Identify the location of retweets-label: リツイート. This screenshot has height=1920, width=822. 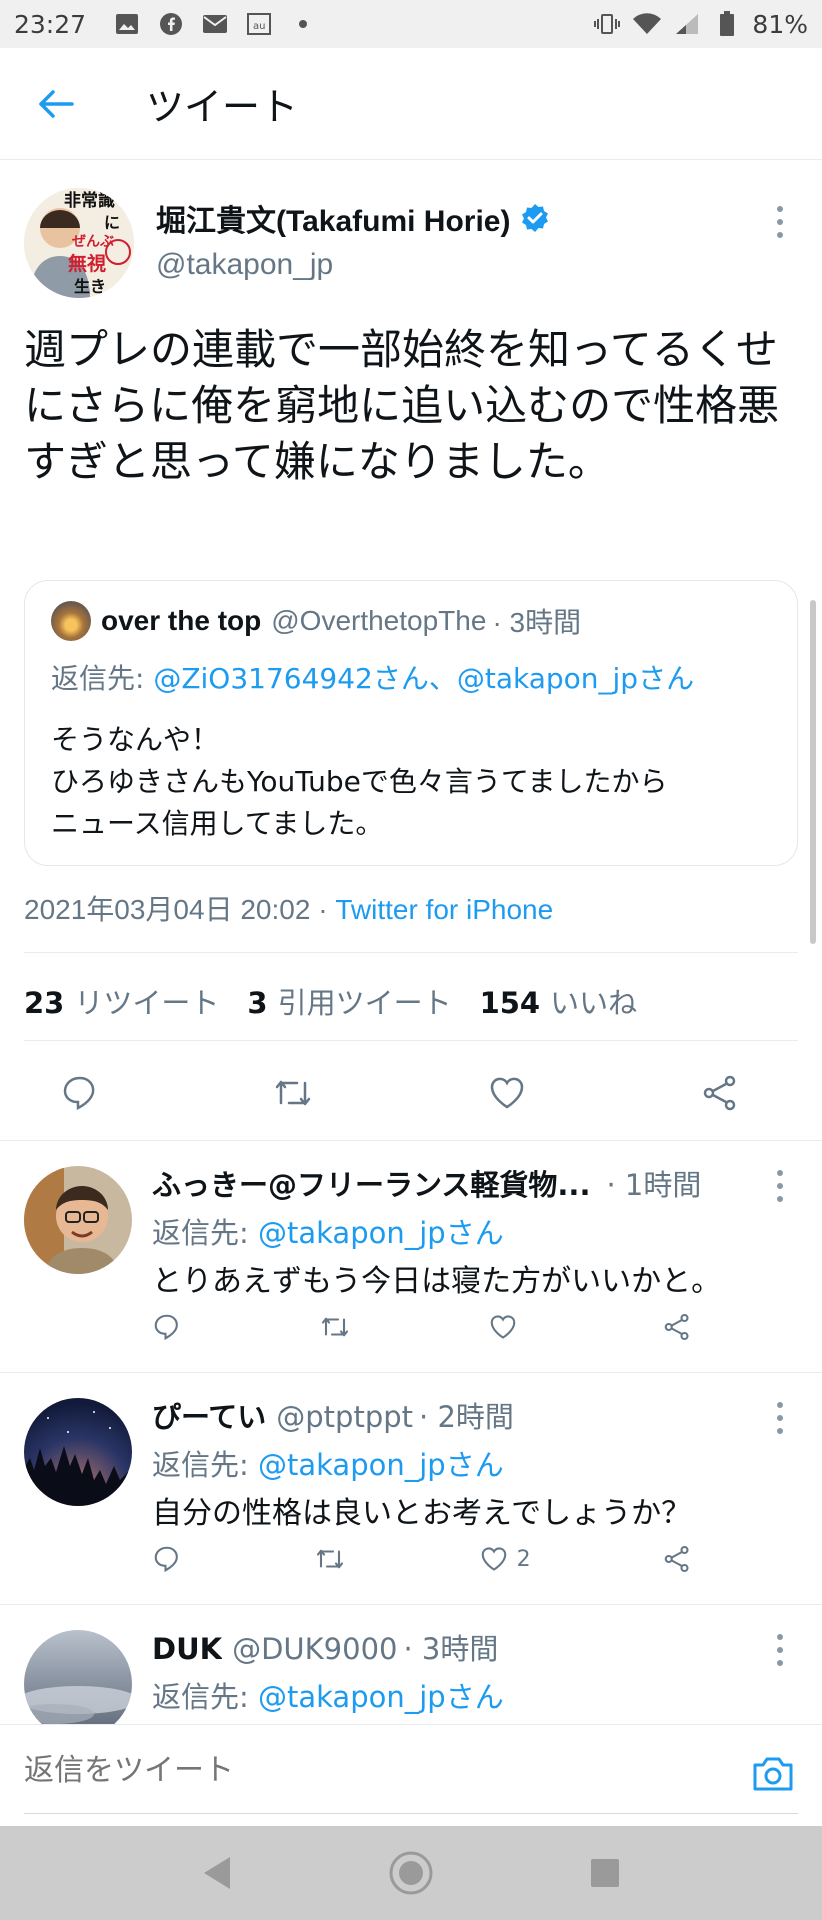
(147, 1003).